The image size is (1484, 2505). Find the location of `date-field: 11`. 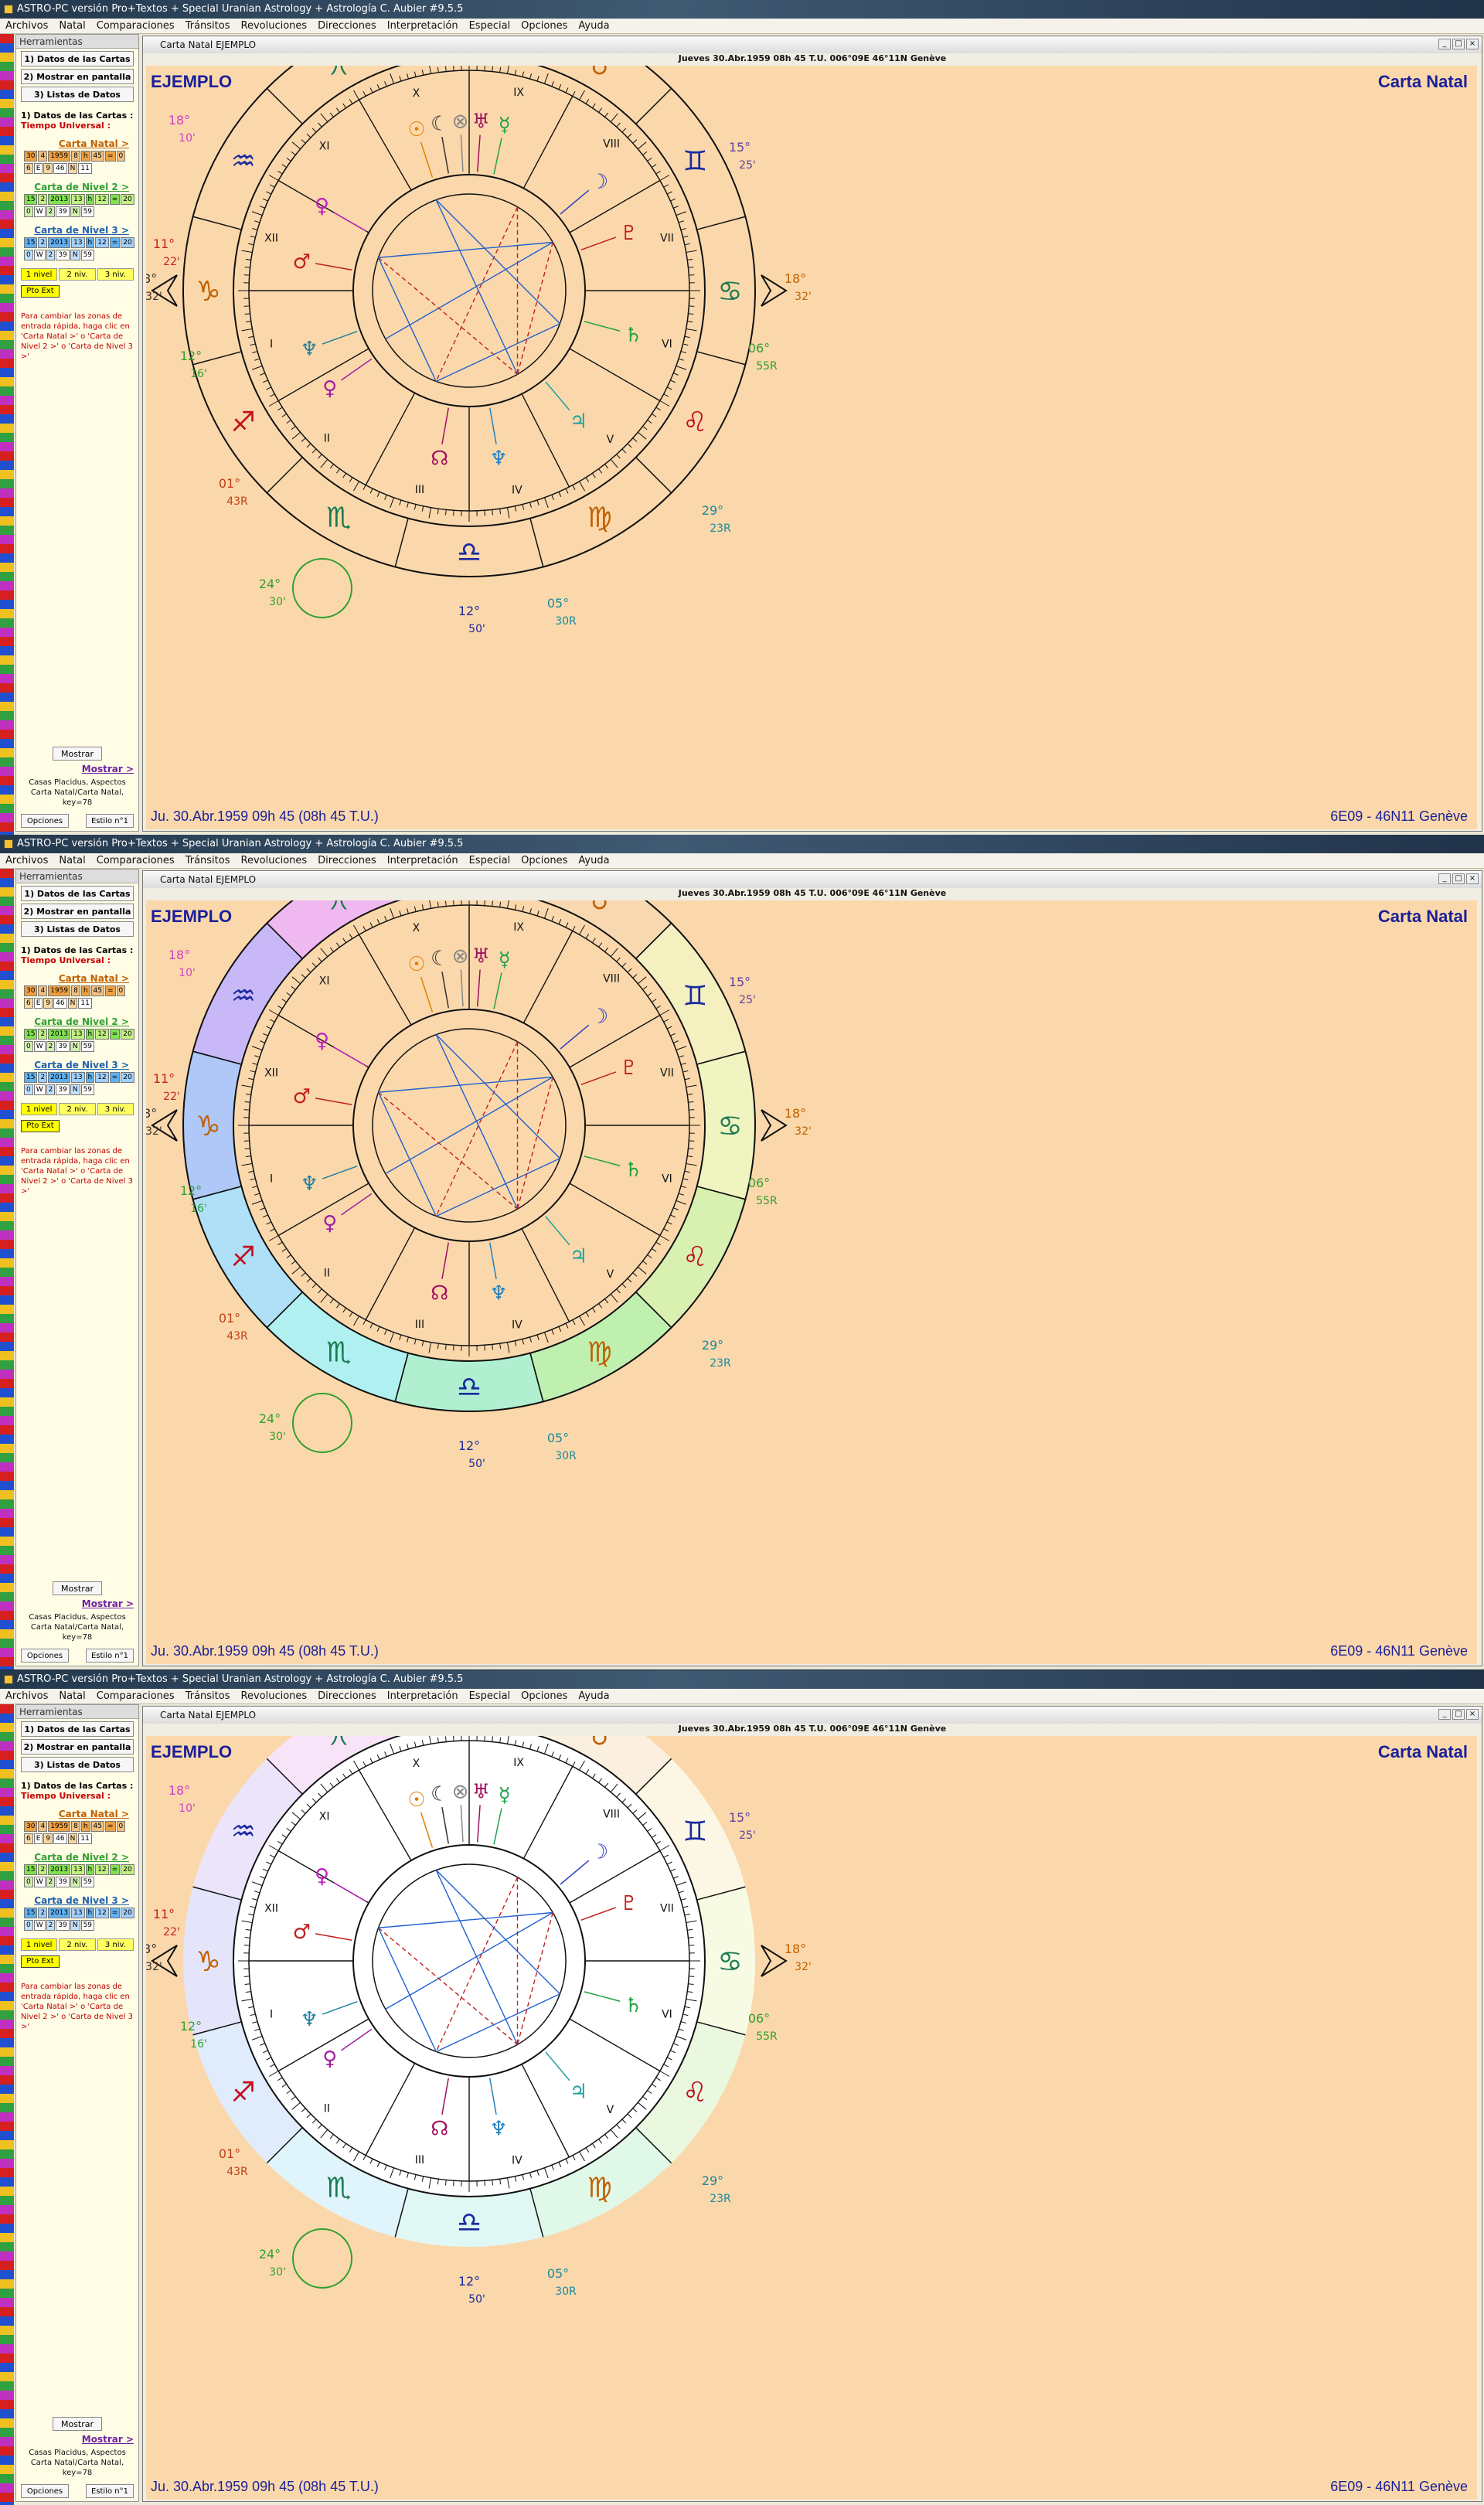

date-field: 11 is located at coordinates (85, 168).